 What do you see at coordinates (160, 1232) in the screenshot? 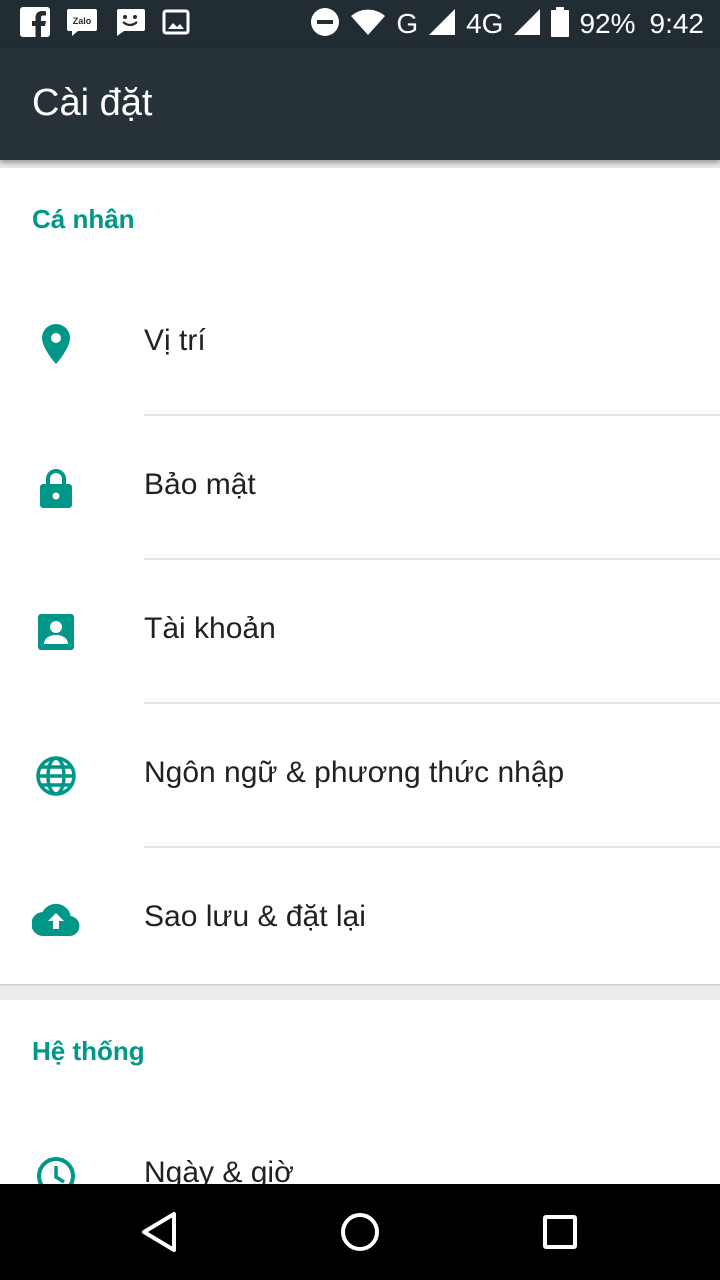
I see `back-icon` at bounding box center [160, 1232].